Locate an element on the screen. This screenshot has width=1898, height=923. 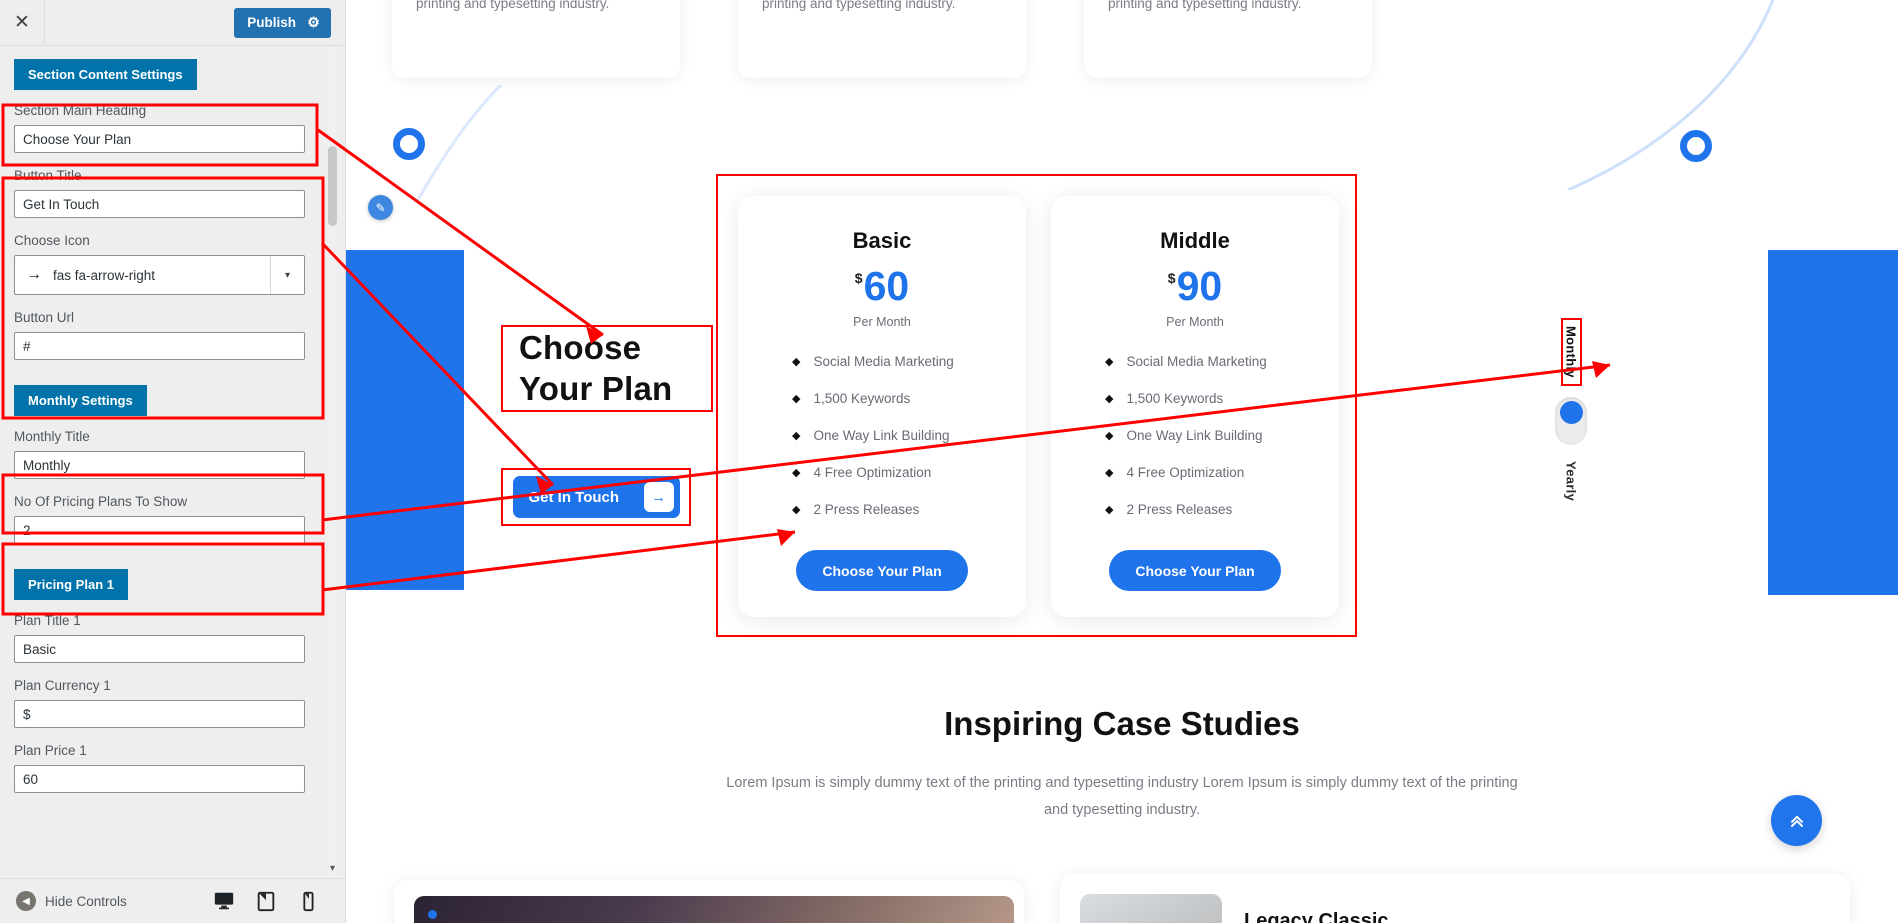
label-plan-currency-1: Plan Currency 1 is located at coordinates (62, 685).